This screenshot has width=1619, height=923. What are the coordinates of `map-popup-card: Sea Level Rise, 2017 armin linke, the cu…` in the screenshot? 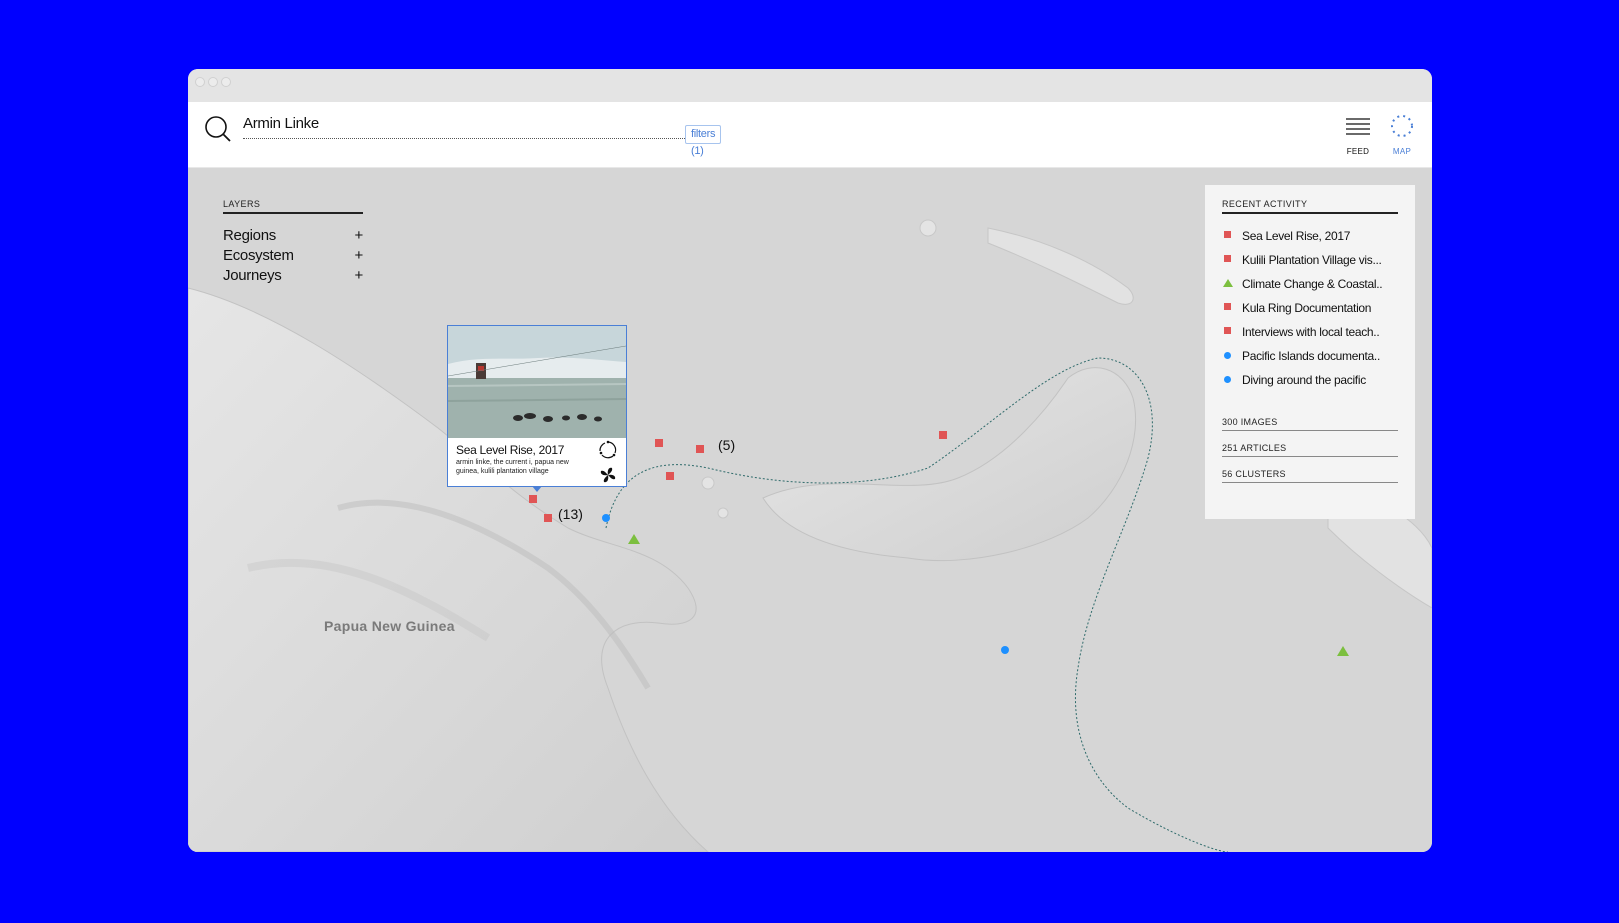 It's located at (537, 408).